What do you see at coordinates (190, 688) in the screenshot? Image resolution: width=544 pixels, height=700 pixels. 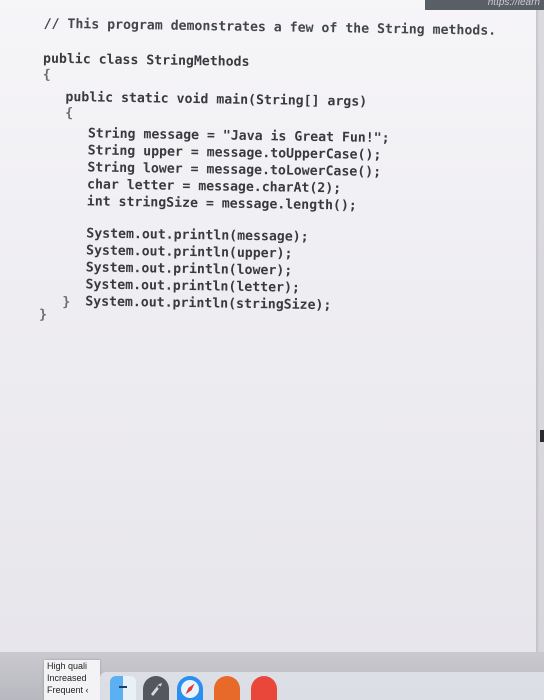 I see `compass-icon` at bounding box center [190, 688].